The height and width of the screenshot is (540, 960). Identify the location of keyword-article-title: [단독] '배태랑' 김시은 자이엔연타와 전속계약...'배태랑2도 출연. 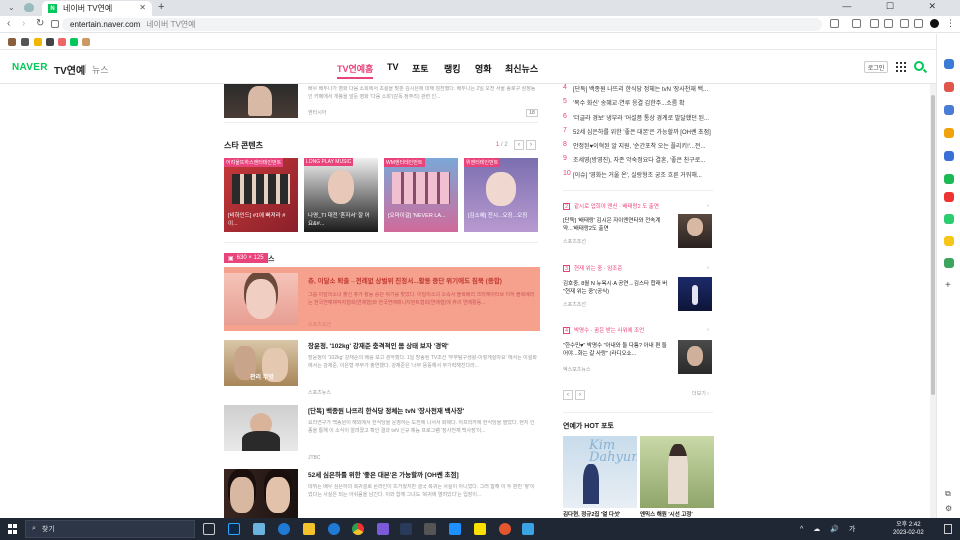
(617, 225).